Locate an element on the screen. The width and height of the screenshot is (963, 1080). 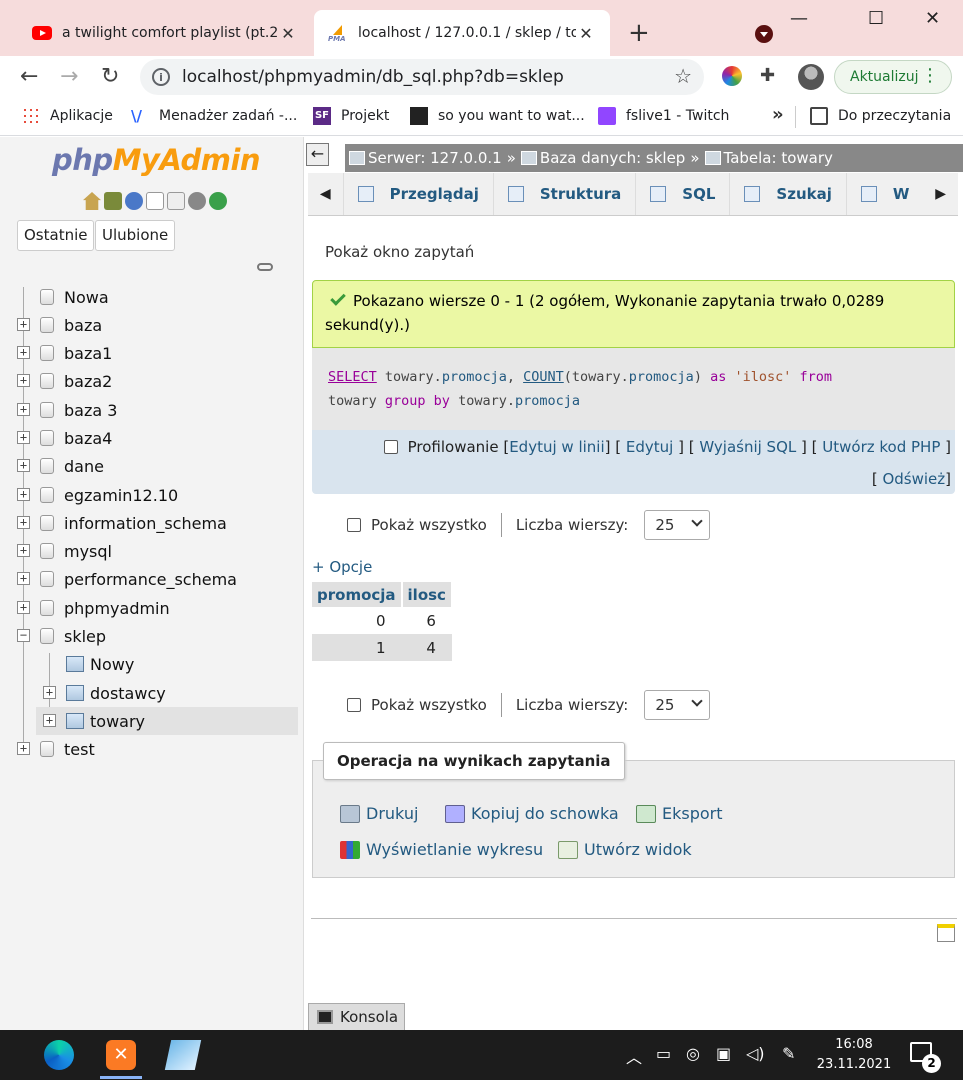
scroll-tabs-left-icon: ◀ is located at coordinates (325, 194).